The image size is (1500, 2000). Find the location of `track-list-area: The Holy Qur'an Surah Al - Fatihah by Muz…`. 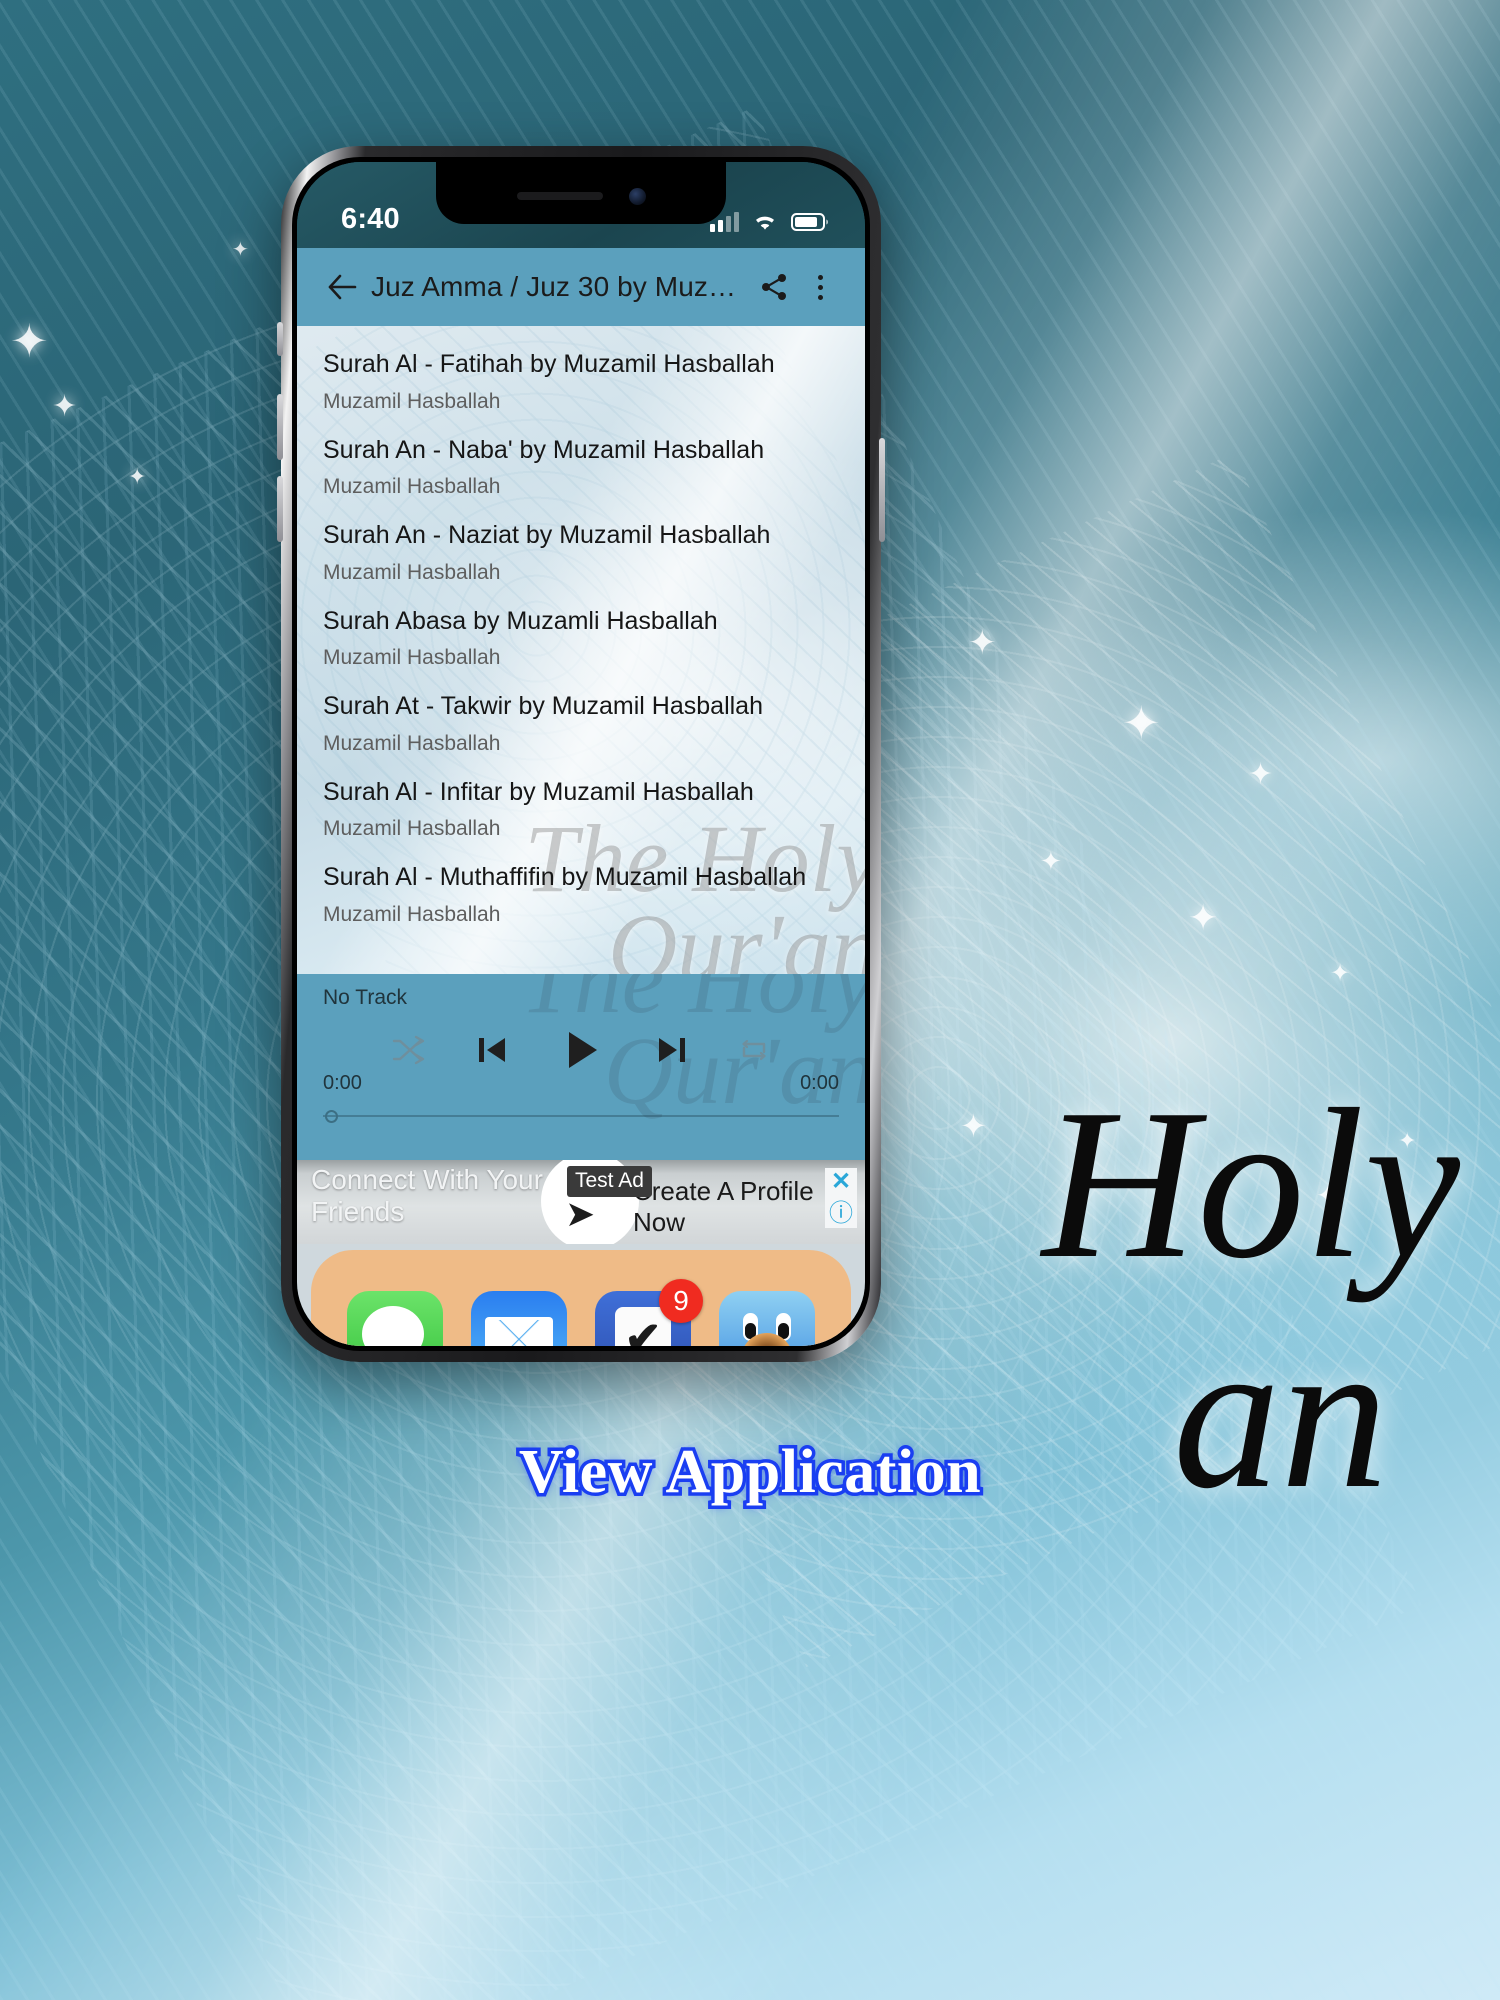

track-list-area: The Holy Qur'an Surah Al - Fatihah by Muz… is located at coordinates (581, 650).